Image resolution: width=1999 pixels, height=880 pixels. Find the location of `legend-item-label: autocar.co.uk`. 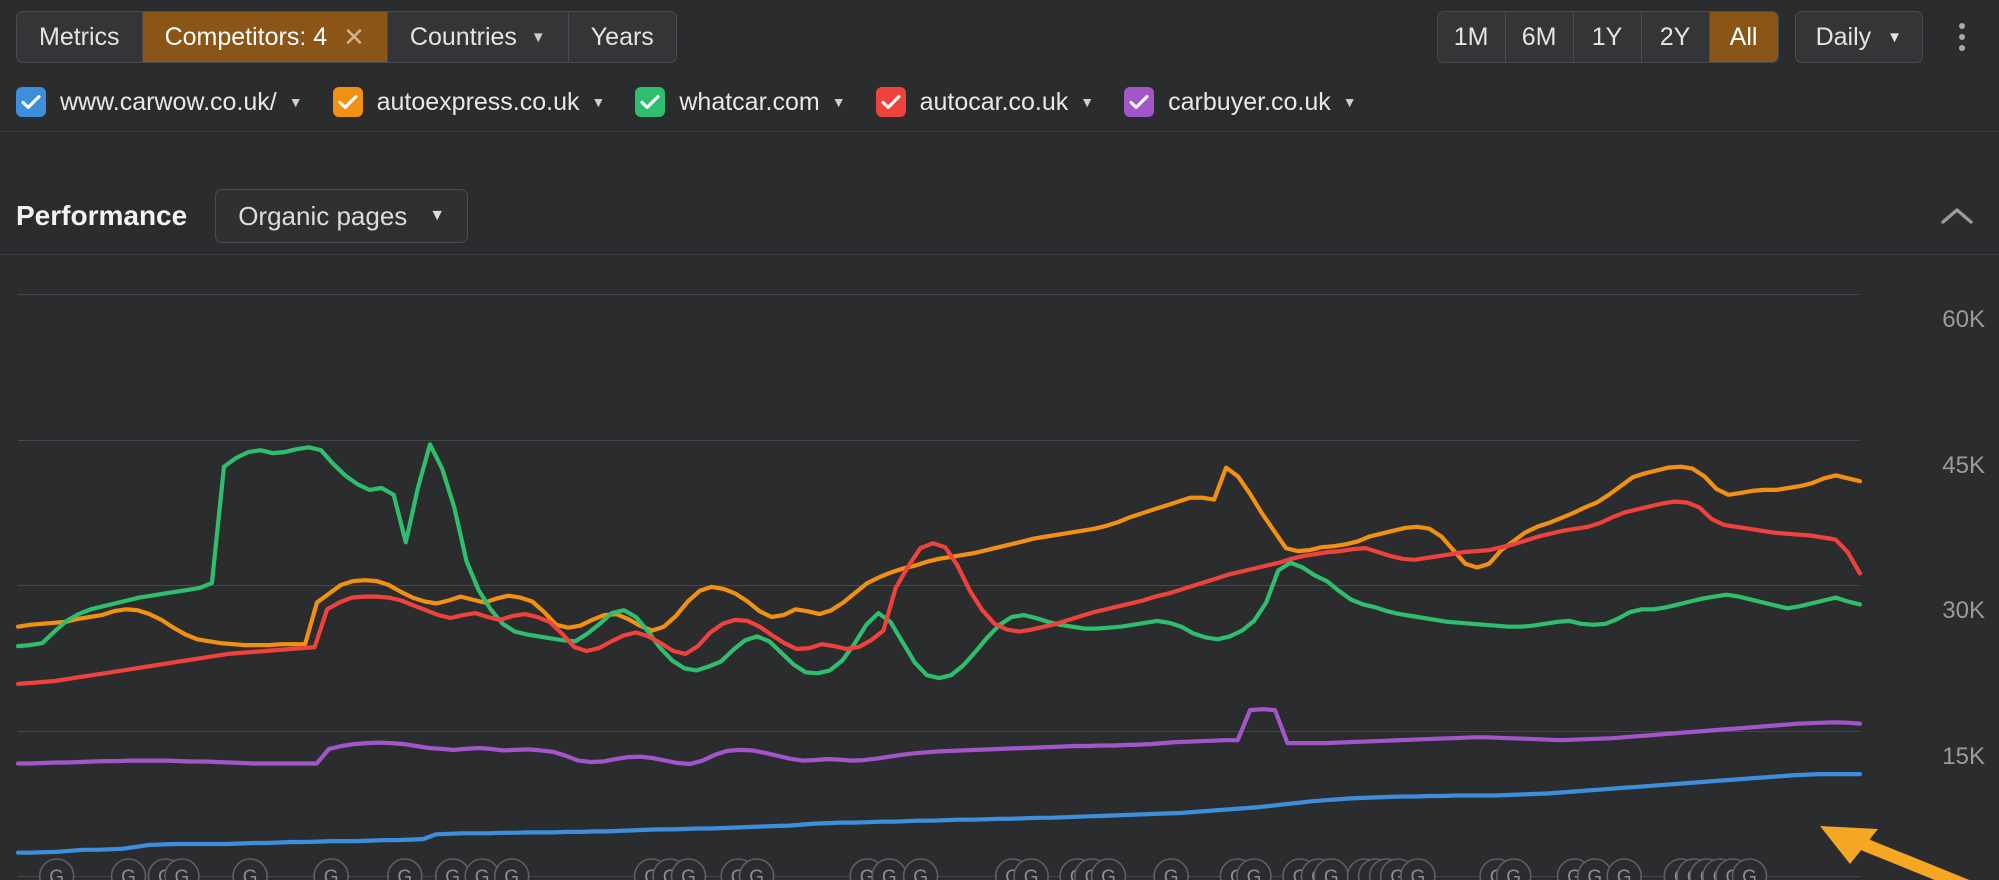

legend-item-label: autocar.co.uk is located at coordinates (994, 101).